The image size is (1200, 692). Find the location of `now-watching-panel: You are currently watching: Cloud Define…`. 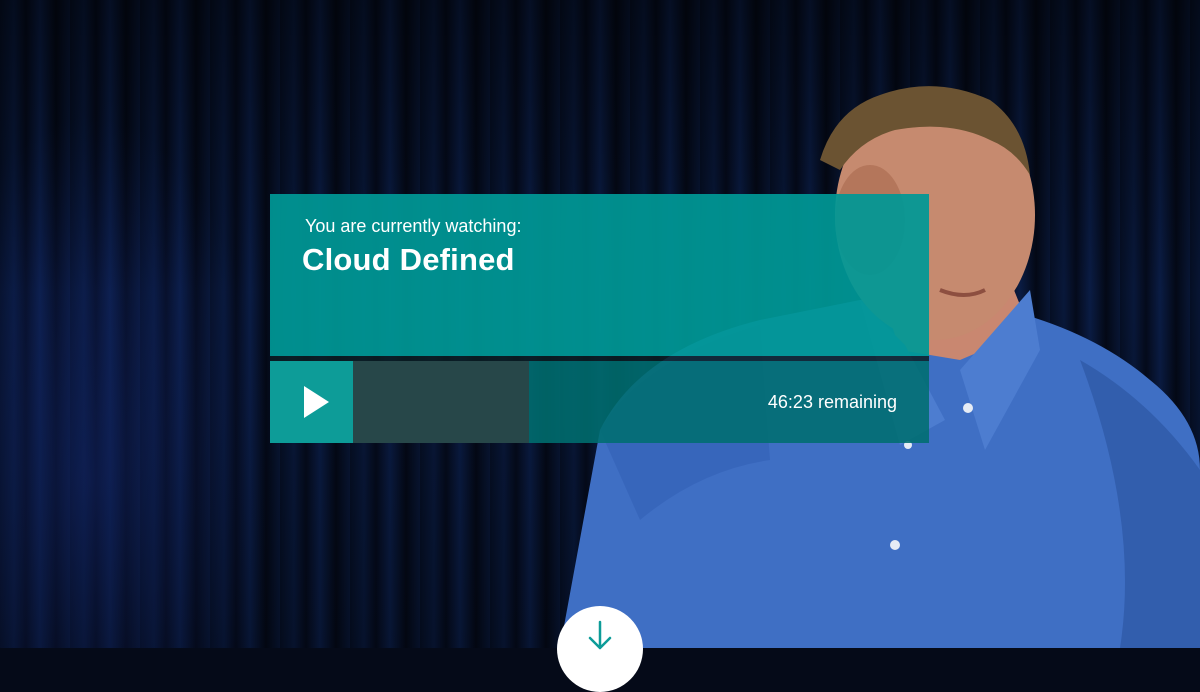

now-watching-panel: You are currently watching: Cloud Define… is located at coordinates (599, 275).